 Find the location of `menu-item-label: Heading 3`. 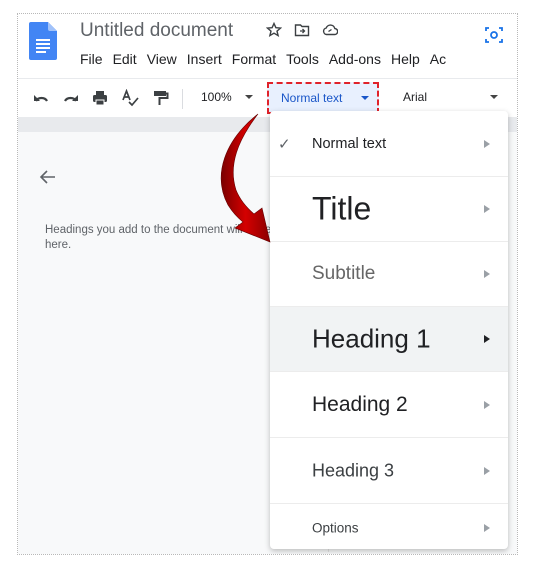

menu-item-label: Heading 3 is located at coordinates (353, 470).